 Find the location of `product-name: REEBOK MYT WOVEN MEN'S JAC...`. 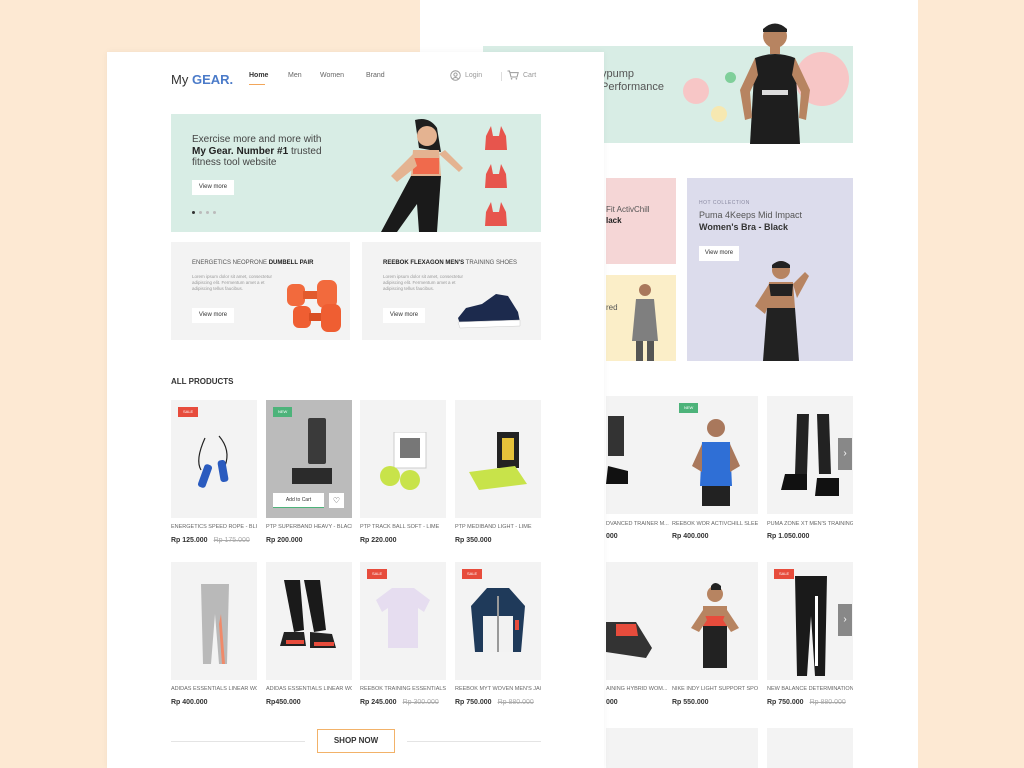

product-name: REEBOK MYT WOVEN MEN'S JAC... is located at coordinates (498, 689).